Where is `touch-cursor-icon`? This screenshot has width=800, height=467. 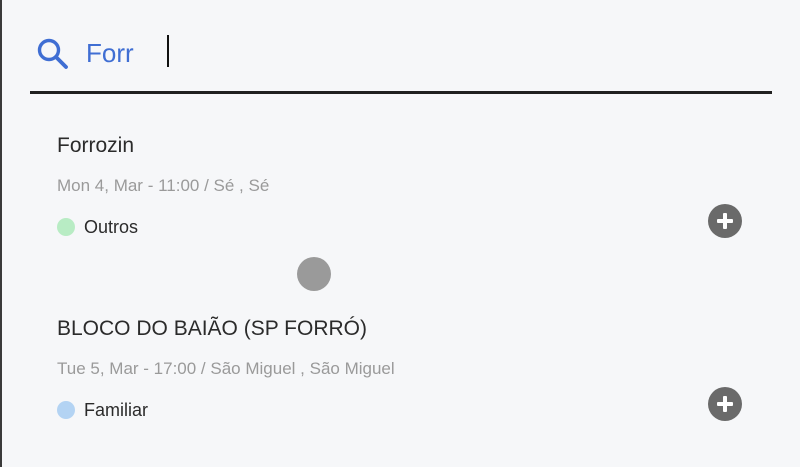 touch-cursor-icon is located at coordinates (314, 274).